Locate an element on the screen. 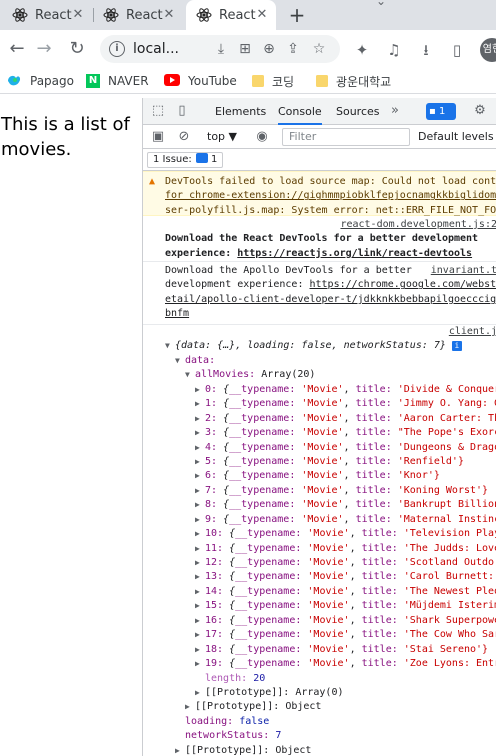 The width and height of the screenshot is (496, 756). inspect-element-icon: ⬚ is located at coordinates (158, 111).